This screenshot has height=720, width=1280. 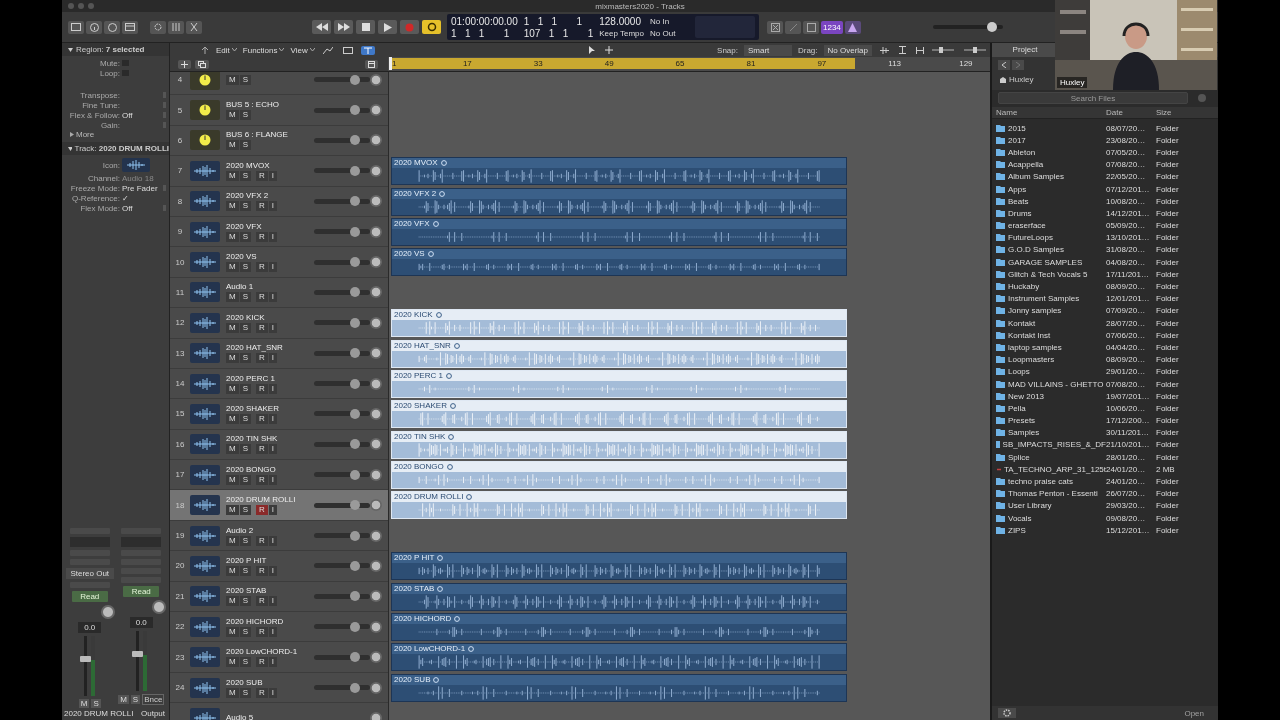 What do you see at coordinates (1030, 238) in the screenshot?
I see `file-name: FutureLoops` at bounding box center [1030, 238].